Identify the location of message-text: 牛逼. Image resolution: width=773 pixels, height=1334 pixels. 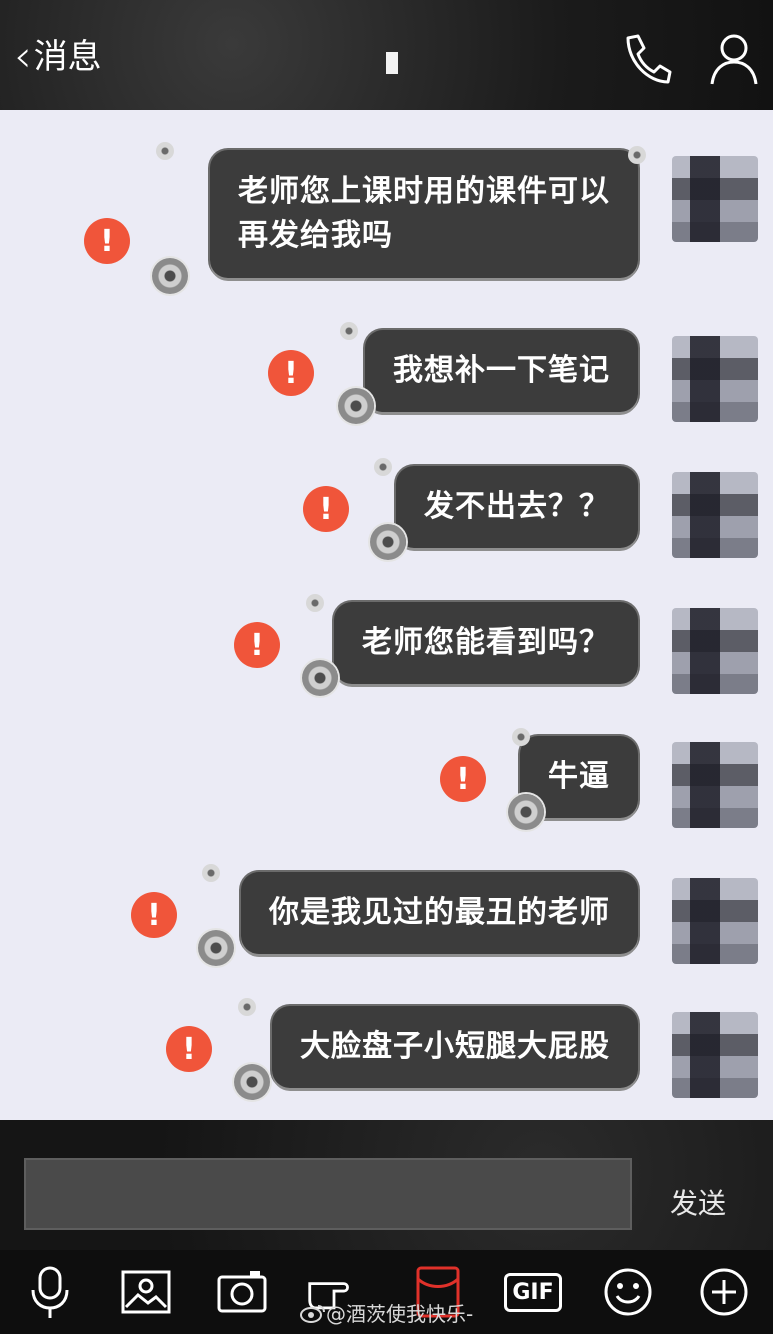
(579, 776).